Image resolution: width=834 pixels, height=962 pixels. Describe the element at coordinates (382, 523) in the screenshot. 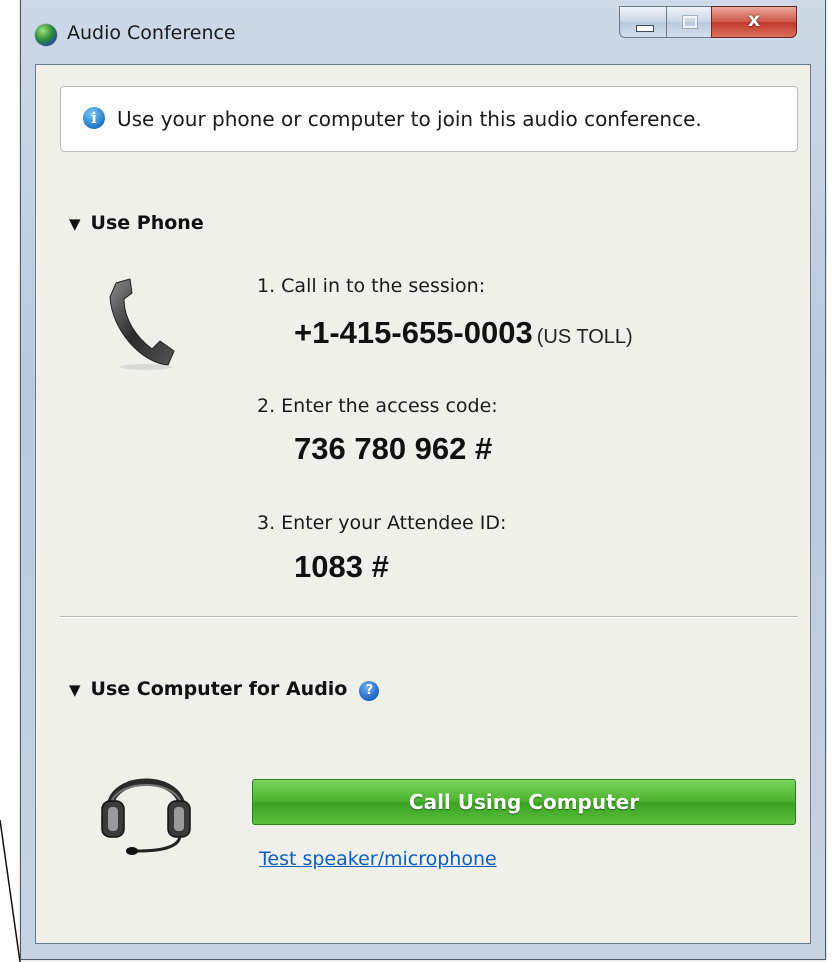

I see `step-3-label: 3. Enter your Attendee ID:` at that location.